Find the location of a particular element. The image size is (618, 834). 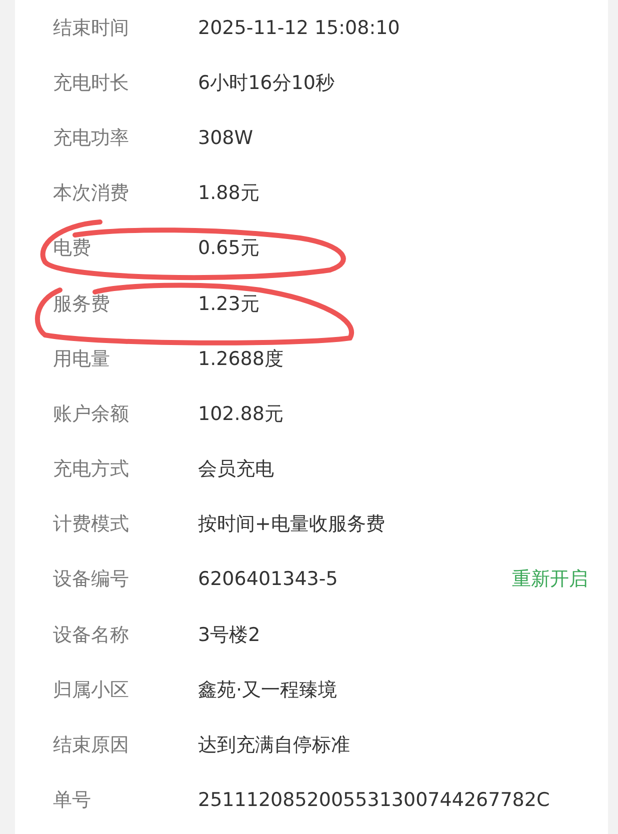

restart-link: 重新开启 is located at coordinates (550, 579).